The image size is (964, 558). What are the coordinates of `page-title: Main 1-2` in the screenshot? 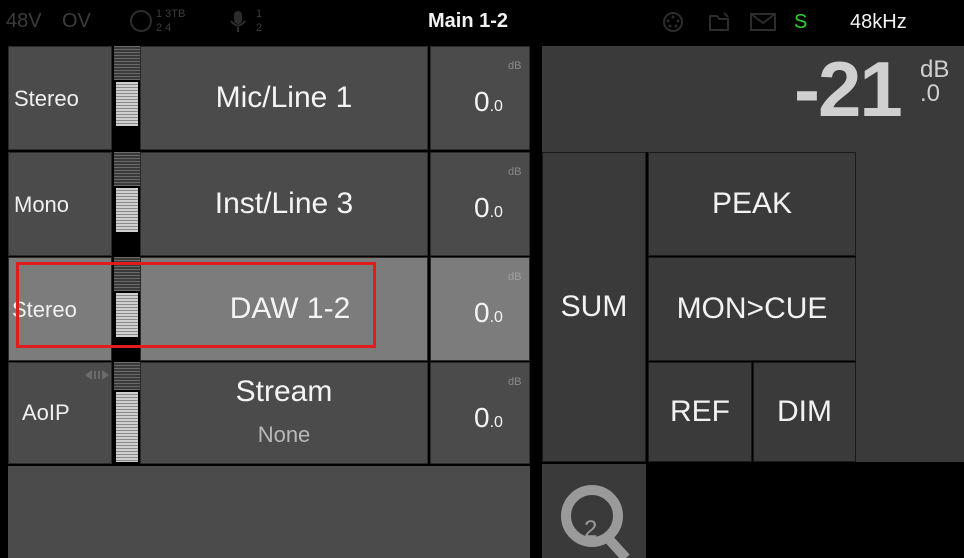 It's located at (468, 21).